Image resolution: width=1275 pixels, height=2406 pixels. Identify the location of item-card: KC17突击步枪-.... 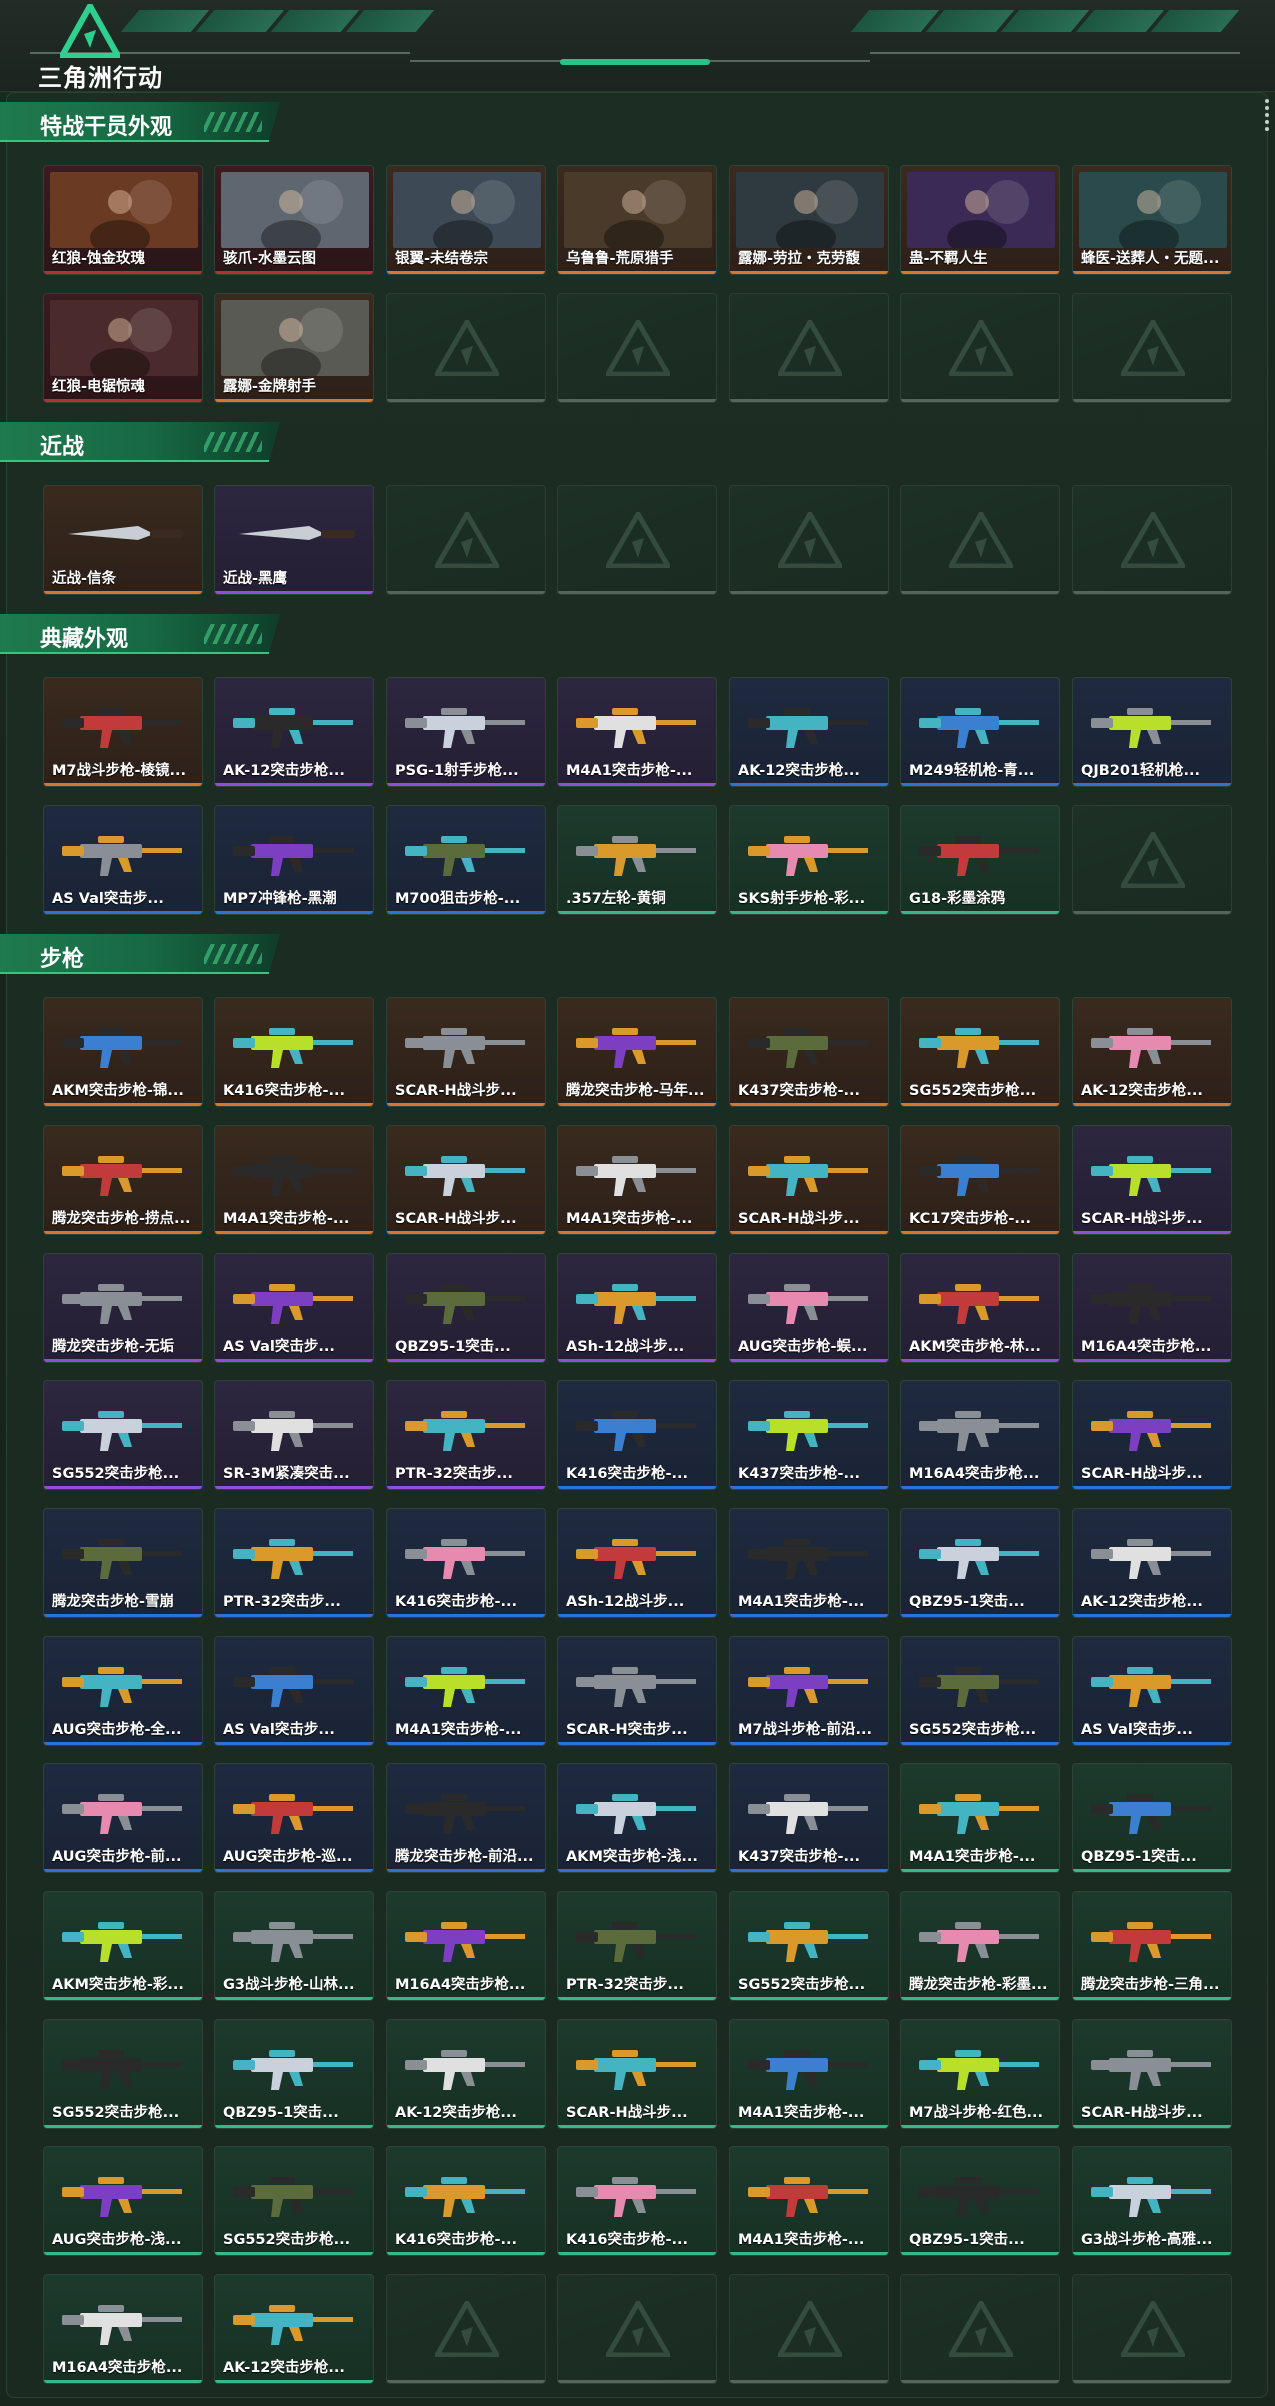
(980, 1180).